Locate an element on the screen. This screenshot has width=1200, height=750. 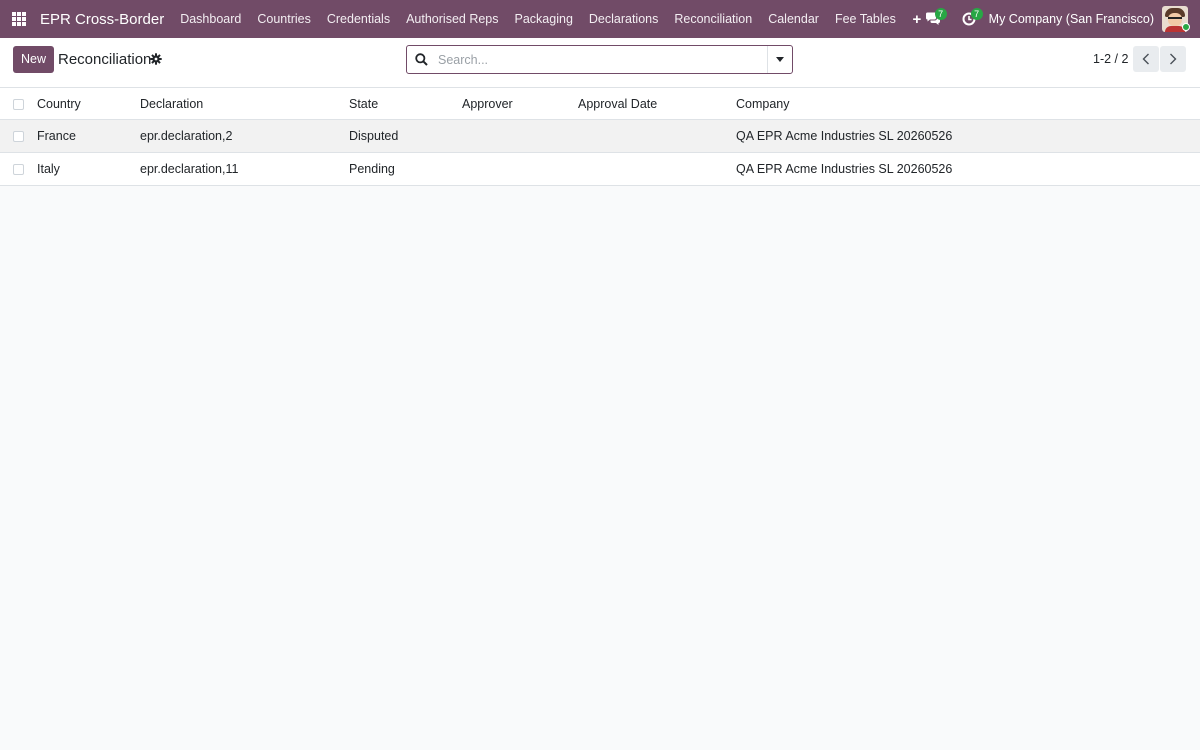
chevron-right-icon is located at coordinates (1173, 59).